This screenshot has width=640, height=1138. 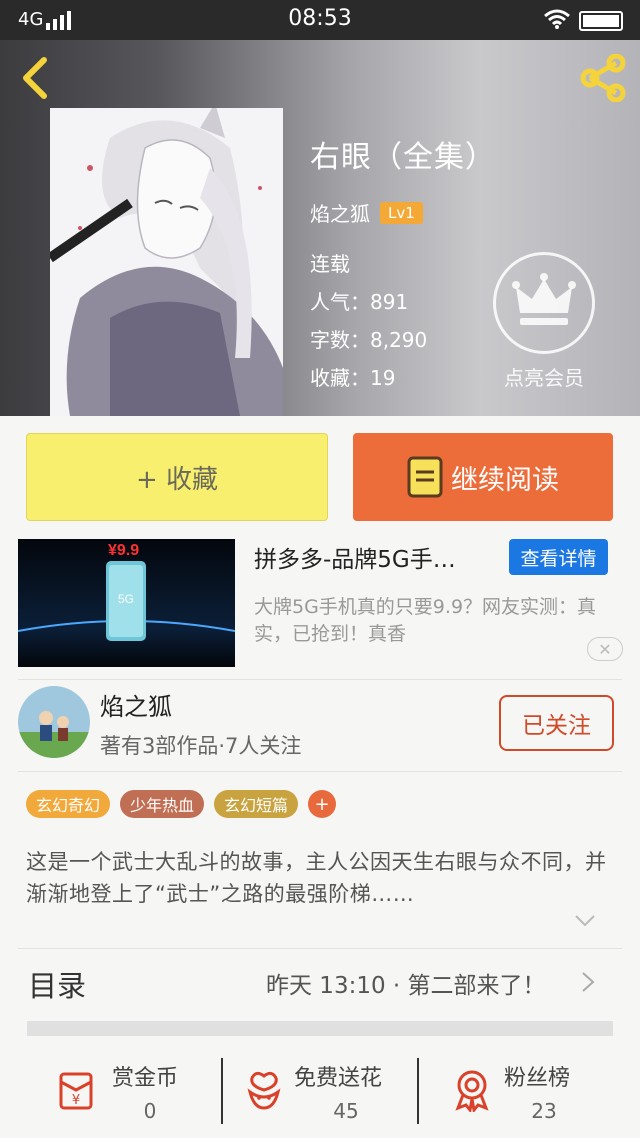 What do you see at coordinates (406, 983) in the screenshot?
I see `latest-chapter: 昨天 13:10 · 第二部来了！` at bounding box center [406, 983].